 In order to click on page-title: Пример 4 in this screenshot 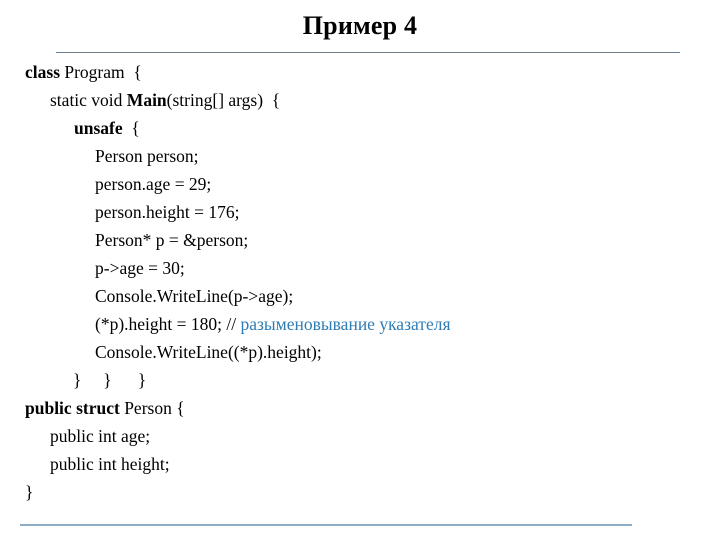, I will do `click(360, 25)`.